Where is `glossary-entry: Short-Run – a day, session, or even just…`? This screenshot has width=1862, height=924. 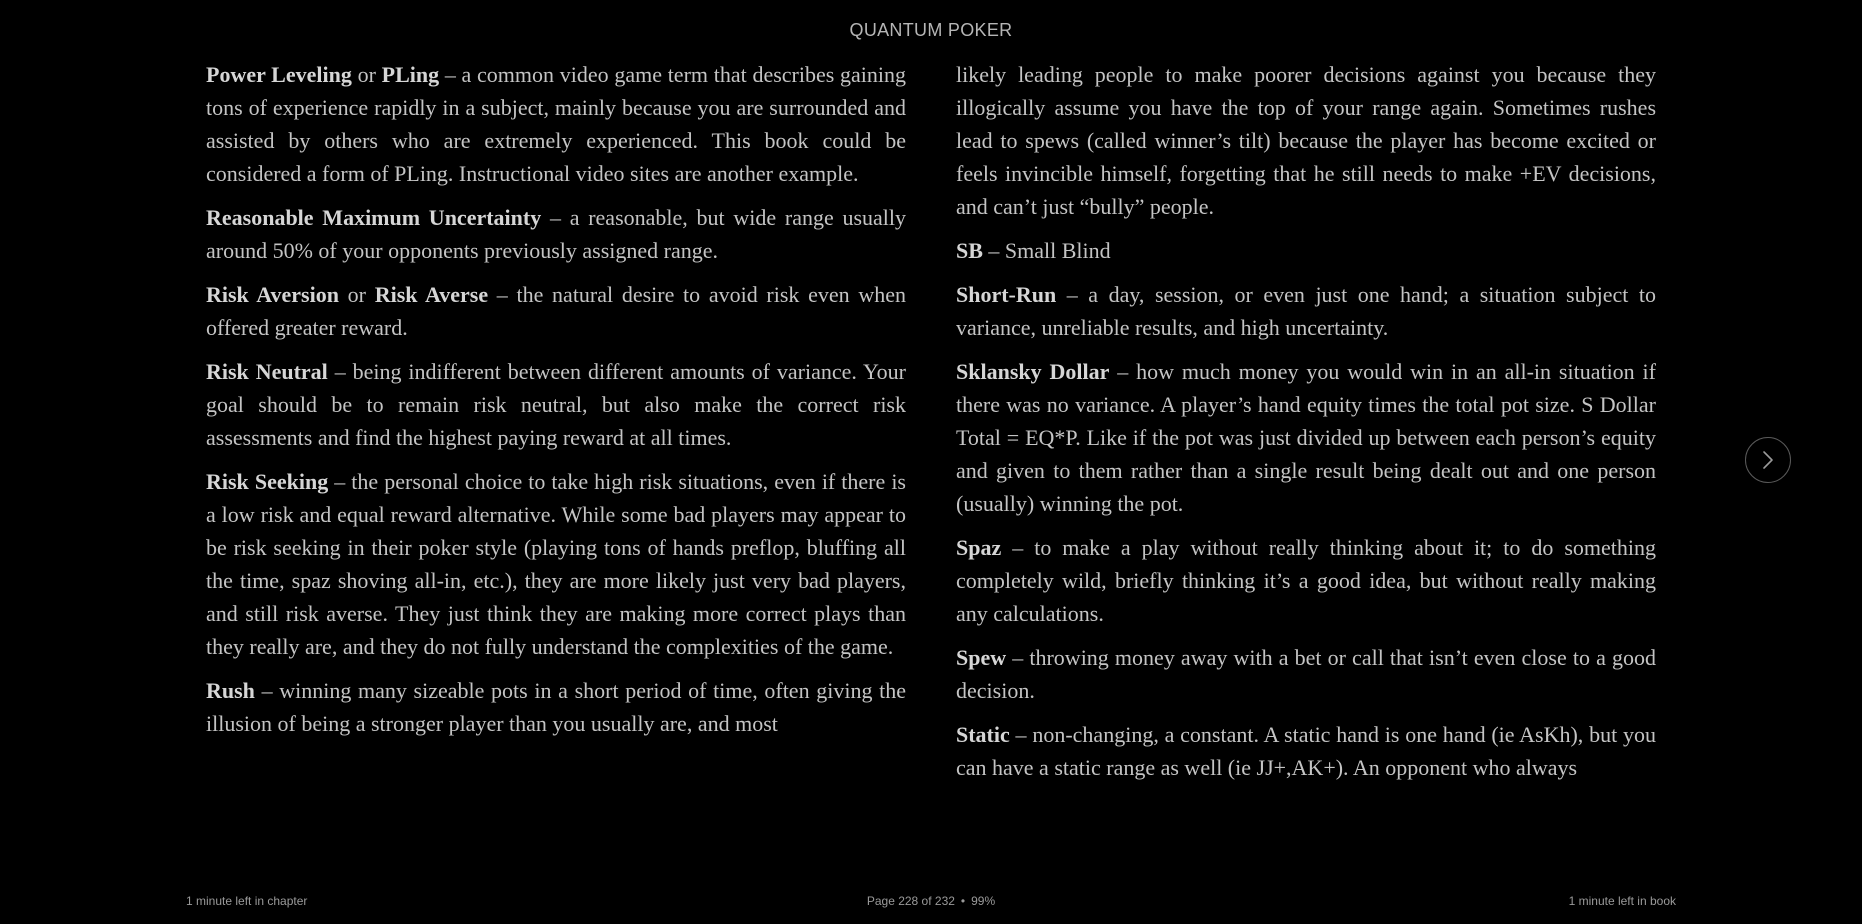
glossary-entry: Short-Run – a day, session, or even just… is located at coordinates (1306, 311).